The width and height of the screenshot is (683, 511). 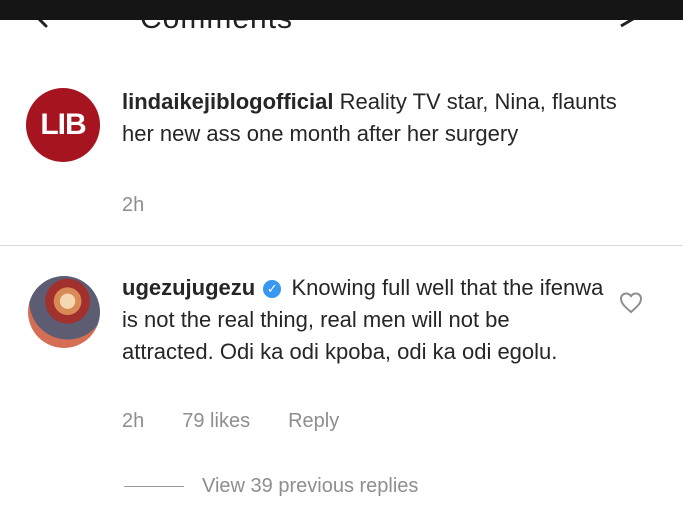 I want to click on status-bar, so click(x=341, y=10).